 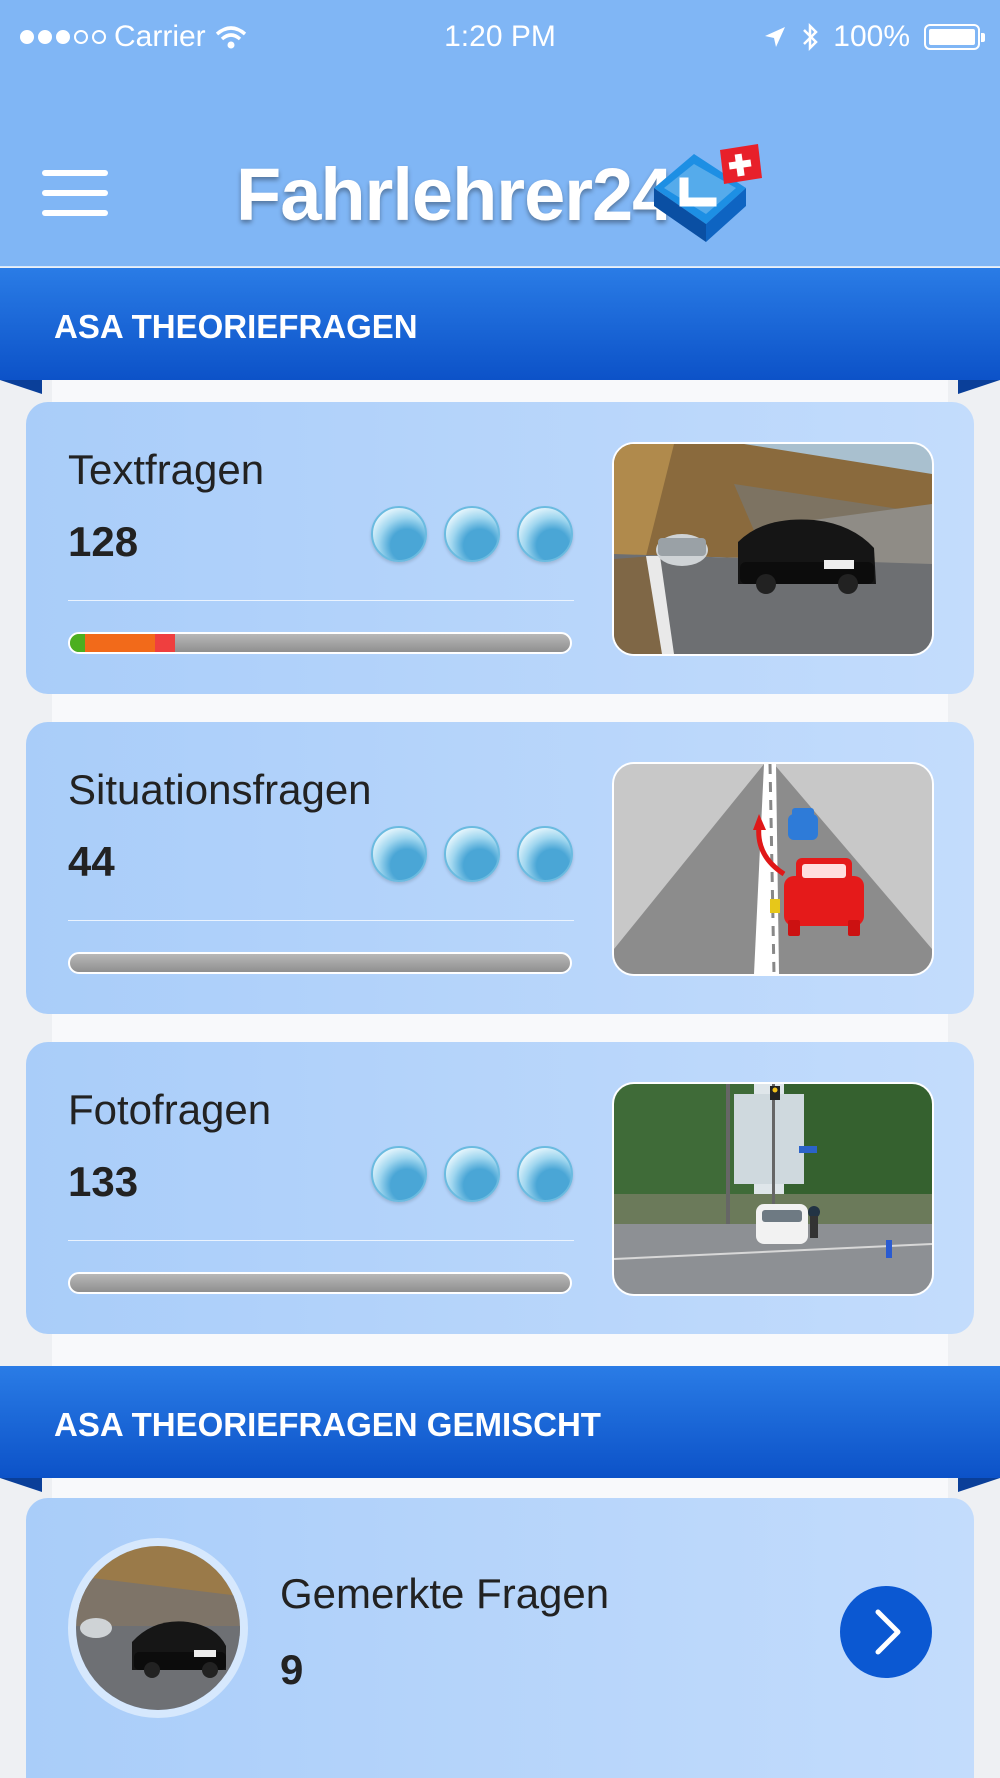 I want to click on thumbnail-diagram-road-overtaking, so click(x=773, y=869).